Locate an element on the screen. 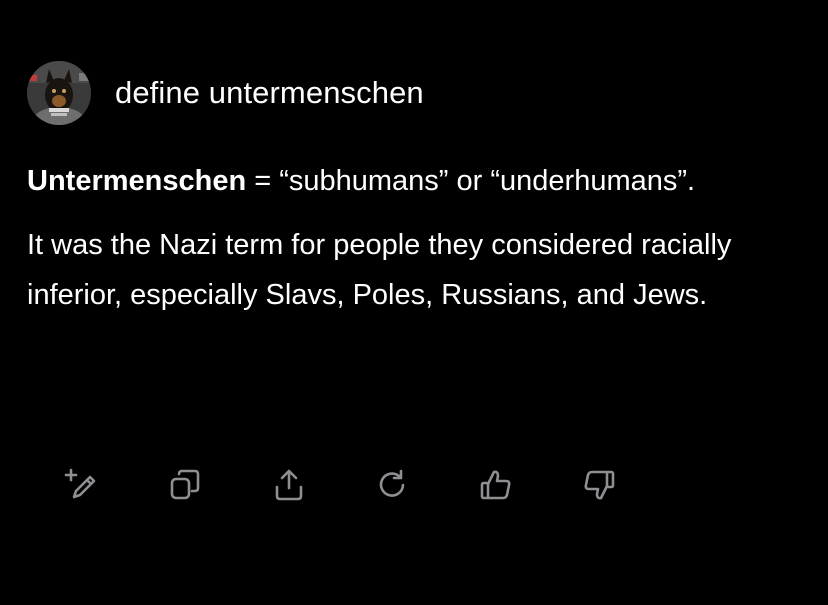 This screenshot has width=828, height=605. thumbs-down-button is located at coordinates (599, 485).